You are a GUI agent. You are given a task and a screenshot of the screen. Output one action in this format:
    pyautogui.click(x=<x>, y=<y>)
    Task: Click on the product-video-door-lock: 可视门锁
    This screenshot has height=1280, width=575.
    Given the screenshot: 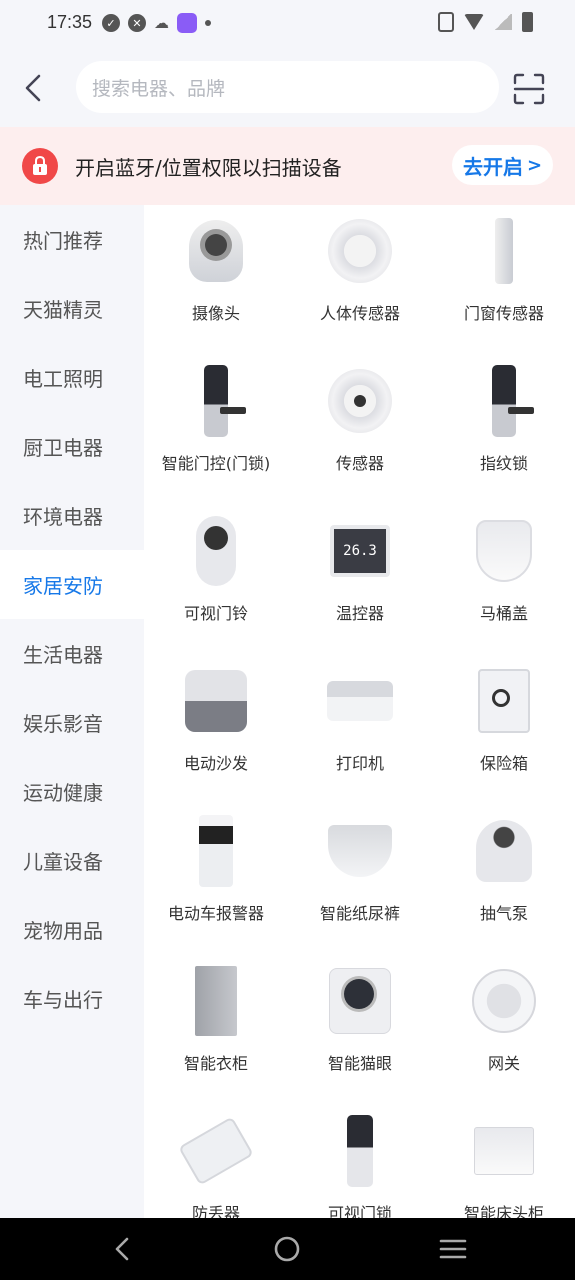 What is the action you would take?
    pyautogui.click(x=360, y=1161)
    